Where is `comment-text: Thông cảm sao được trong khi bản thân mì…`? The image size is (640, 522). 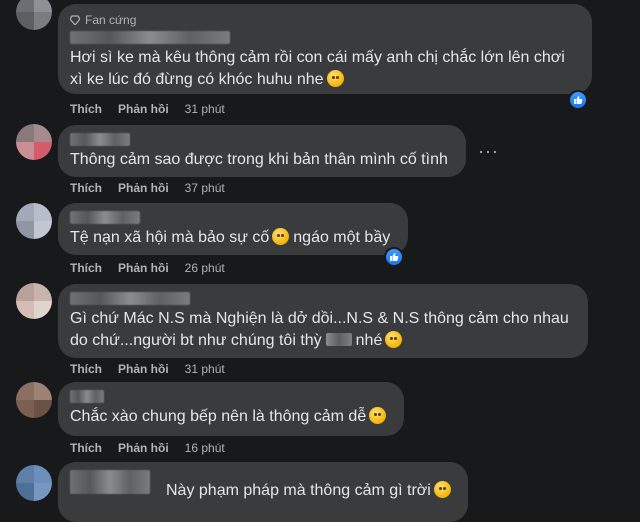
comment-text: Thông cảm sao được trong khi bản thân mì… is located at coordinates (259, 159).